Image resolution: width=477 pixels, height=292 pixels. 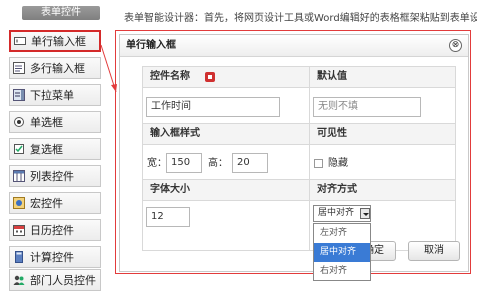 I want to click on field-name-label-cell: 控件名称, so click(x=226, y=77).